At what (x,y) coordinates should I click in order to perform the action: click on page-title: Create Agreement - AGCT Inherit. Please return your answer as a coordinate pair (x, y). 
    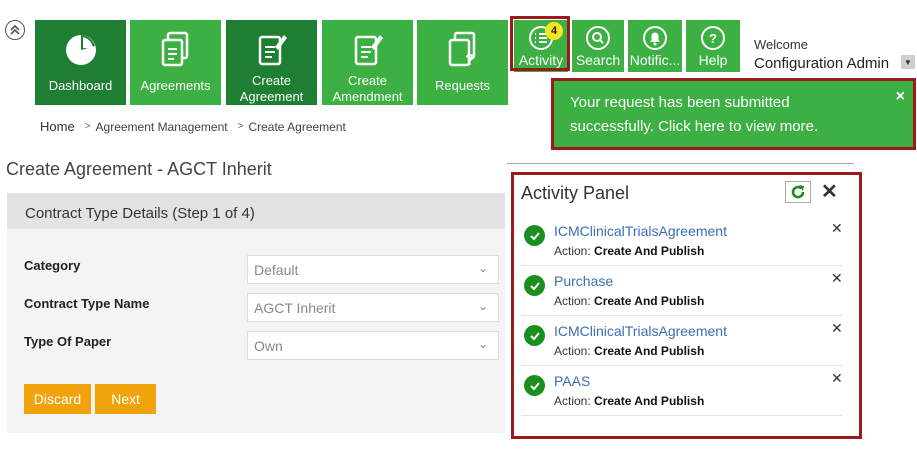
    Looking at the image, I should click on (139, 169).